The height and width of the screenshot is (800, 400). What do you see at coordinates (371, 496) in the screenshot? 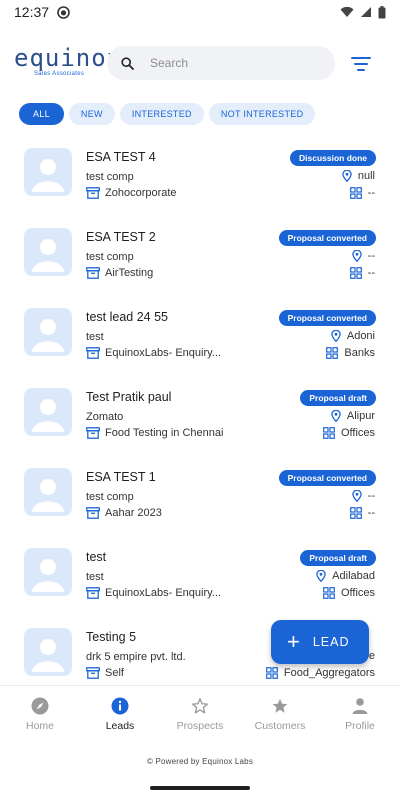
I see `lead-location-text: --` at bounding box center [371, 496].